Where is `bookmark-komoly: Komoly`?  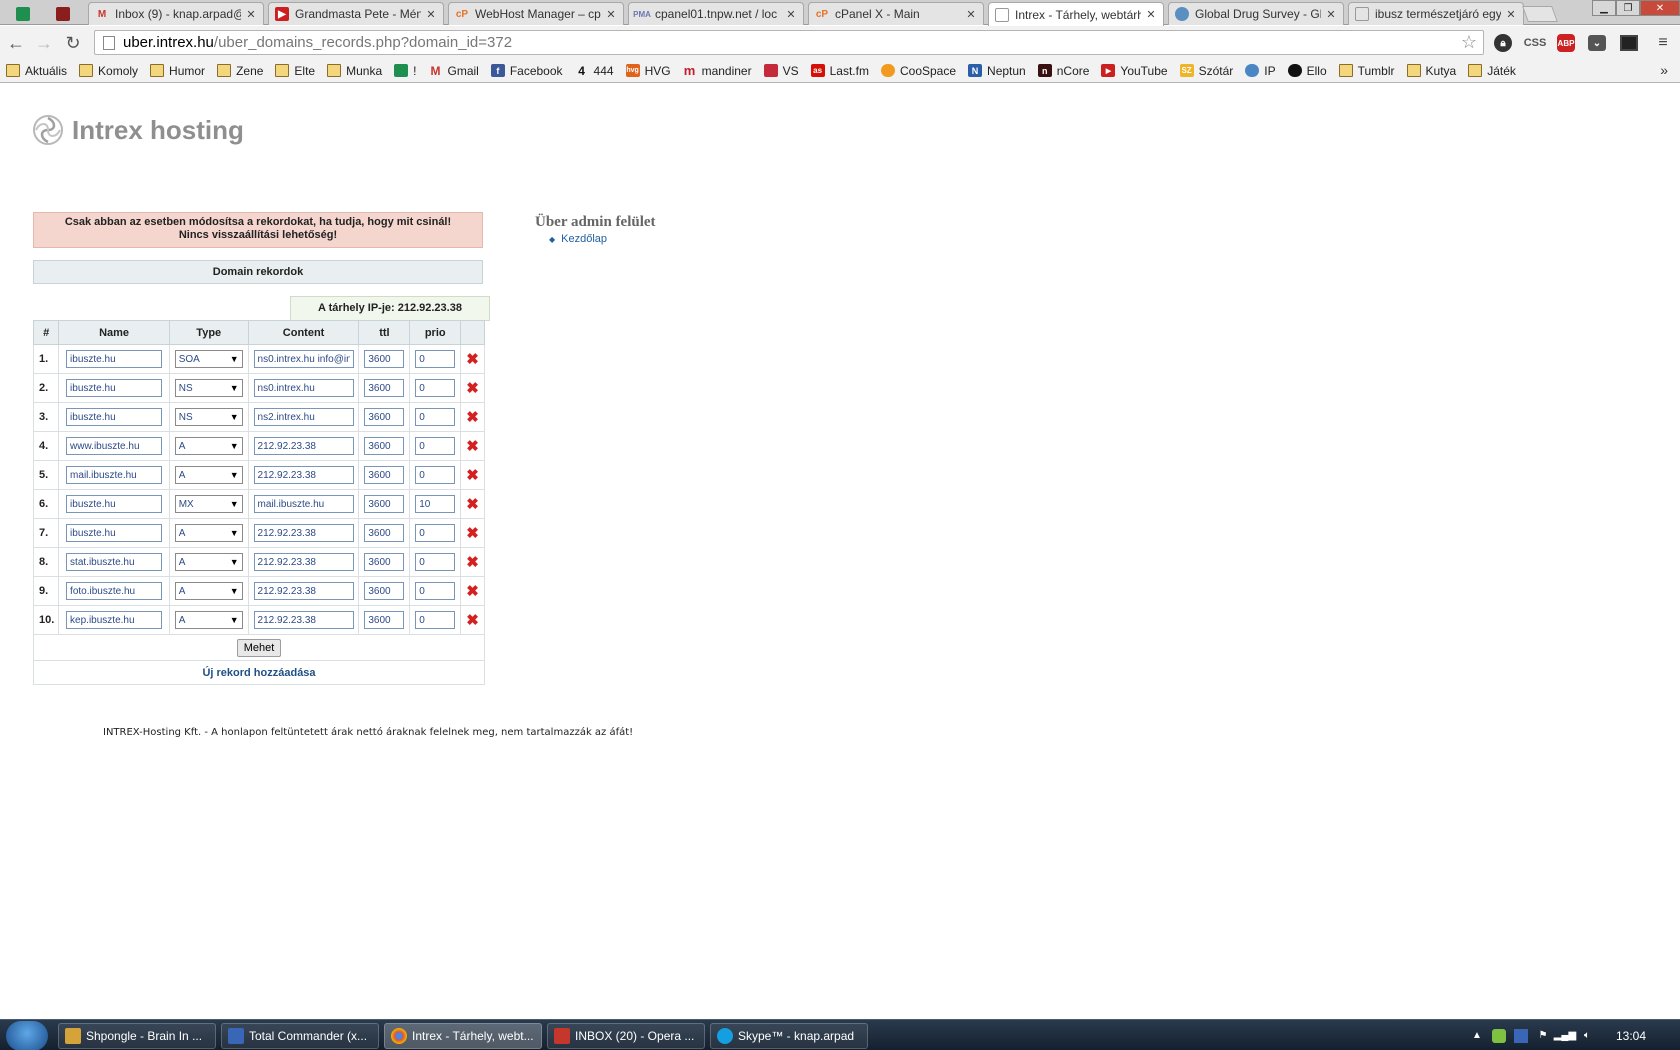
bookmark-komoly: Komoly is located at coordinates (108, 71).